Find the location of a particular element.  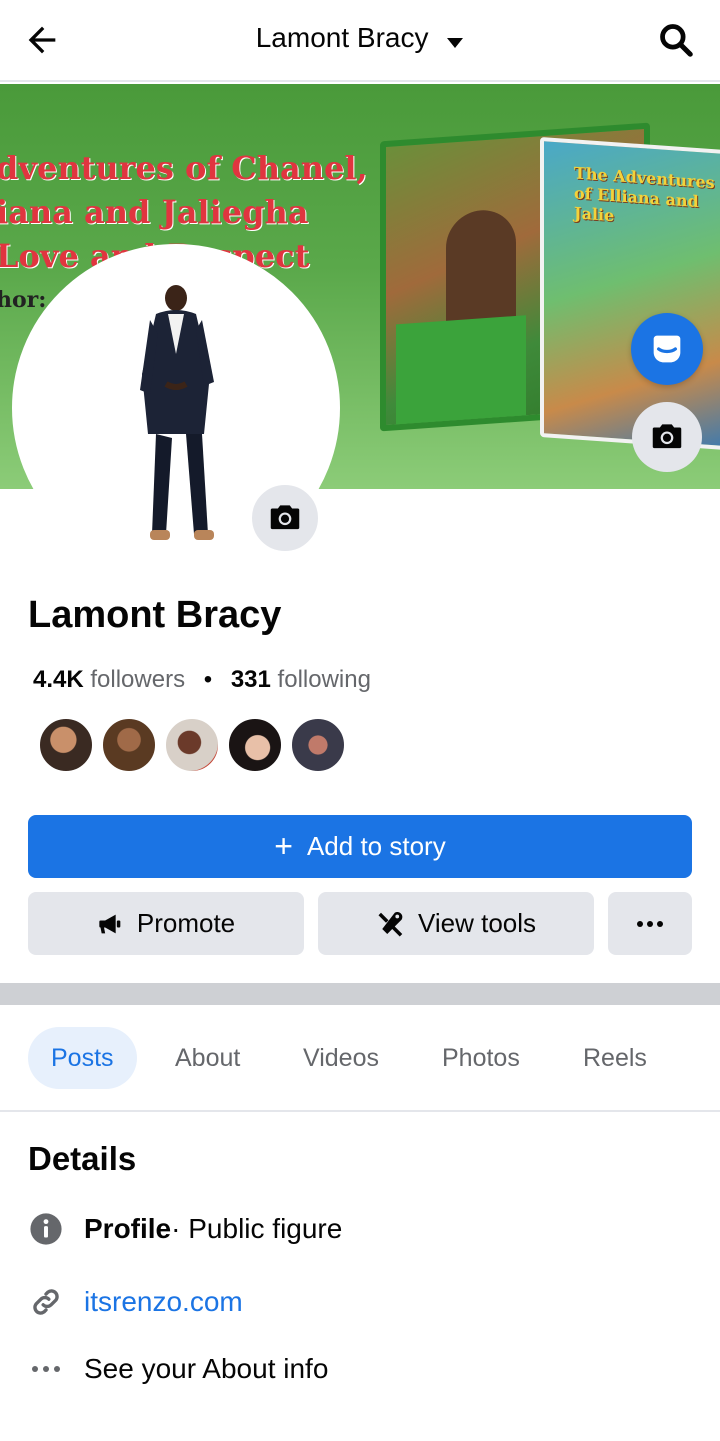

info-icon is located at coordinates (46, 1229).